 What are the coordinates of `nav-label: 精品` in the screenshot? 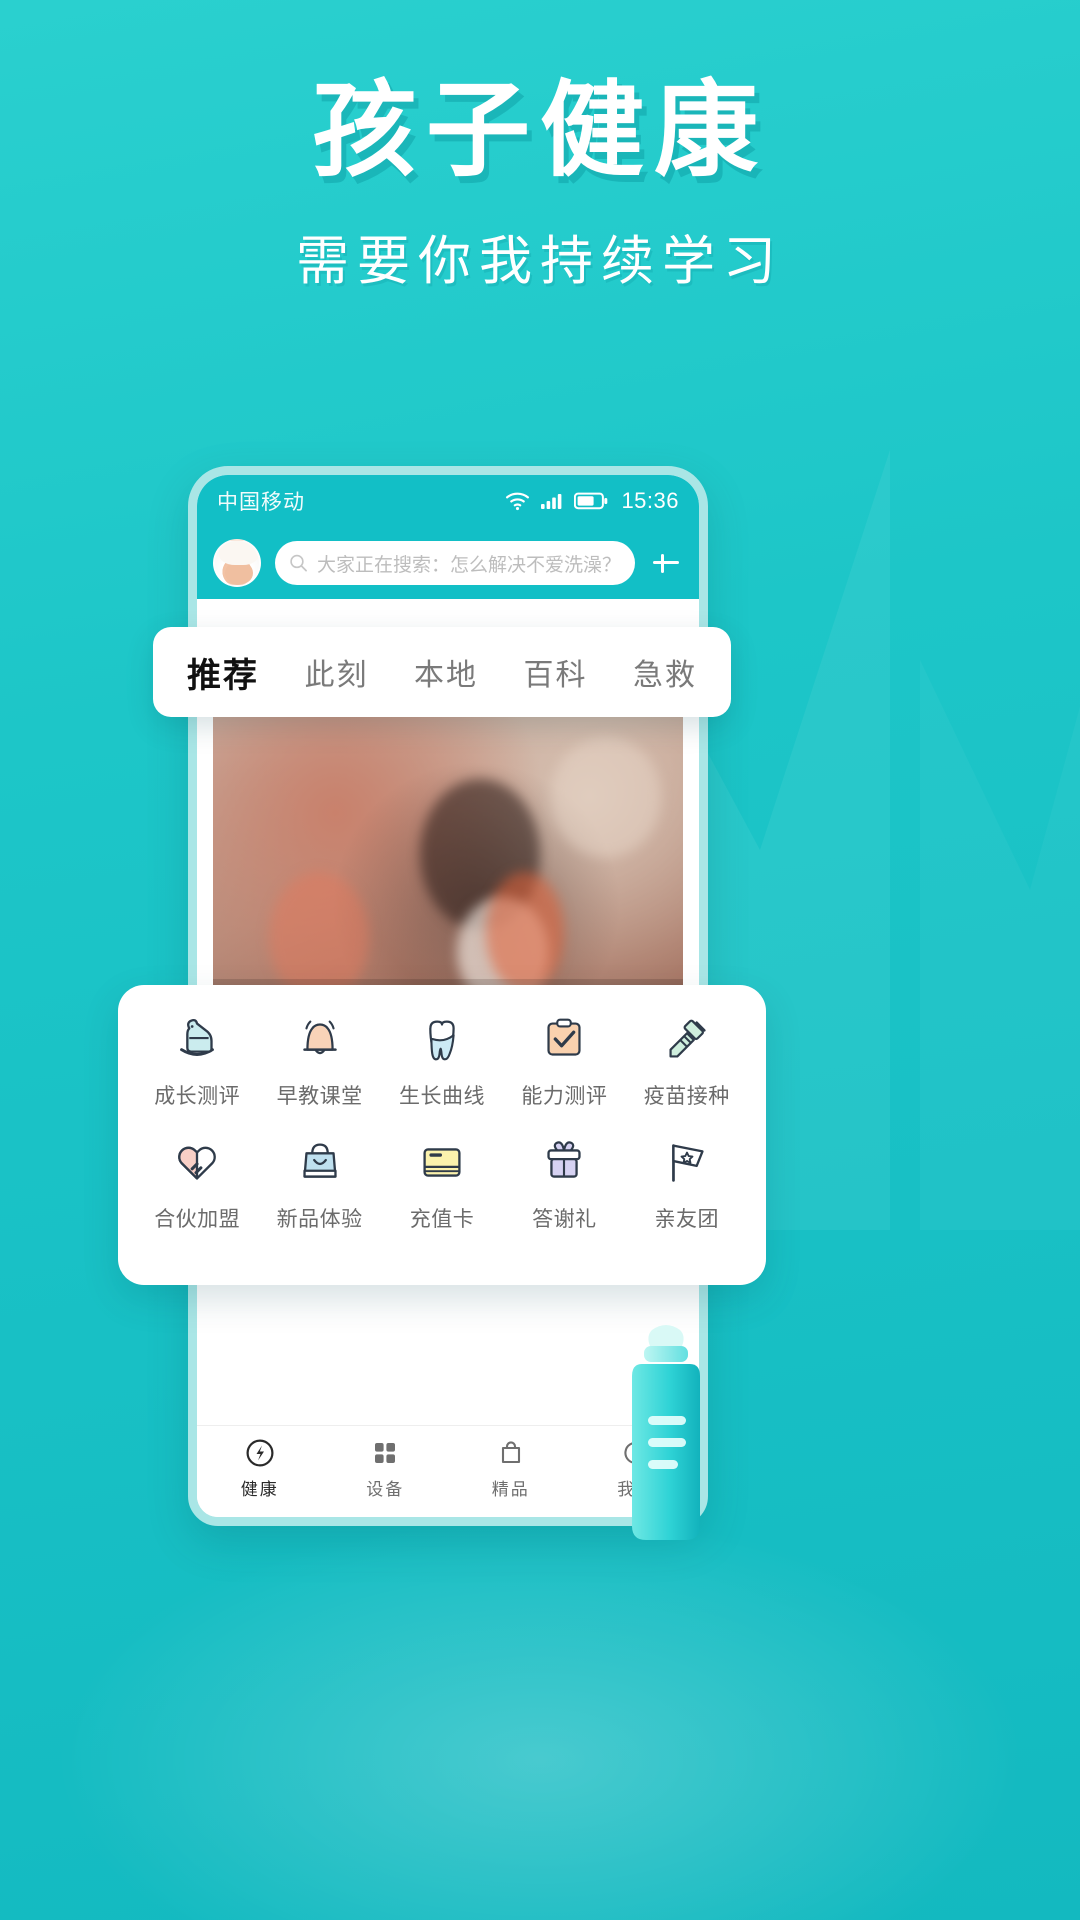 It's located at (510, 1489).